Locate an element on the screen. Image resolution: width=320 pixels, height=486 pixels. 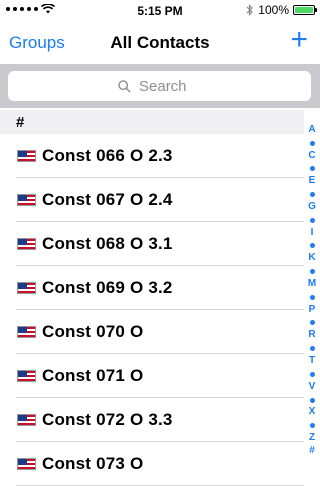
index-letter: X is located at coordinates (312, 412).